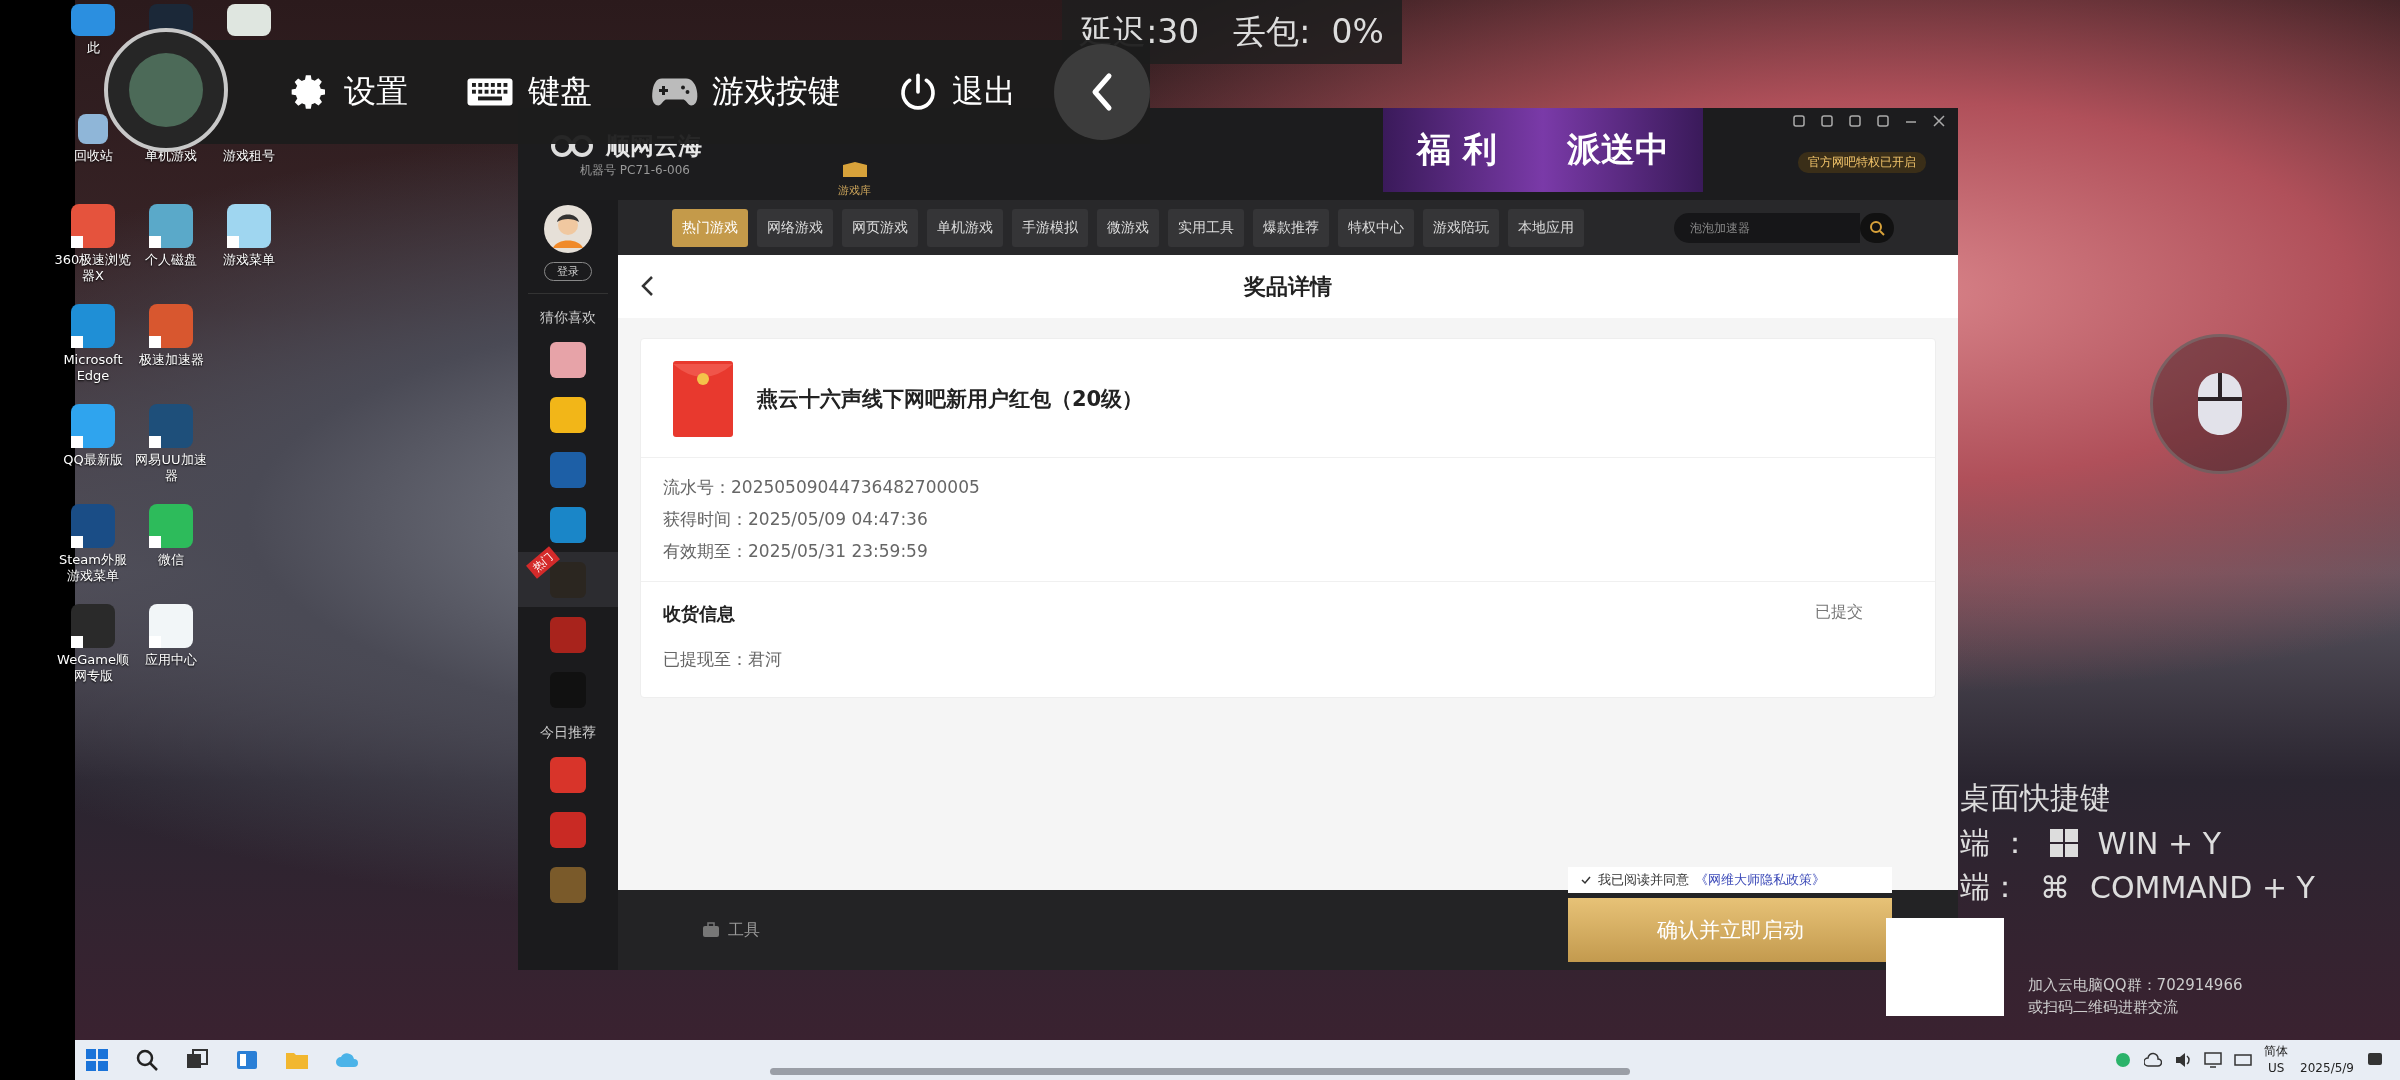 This screenshot has width=2400, height=1080. Describe the element at coordinates (796, 519) in the screenshot. I see `prize-detail: 获得时间：2025/05/09 04:47:36` at that location.